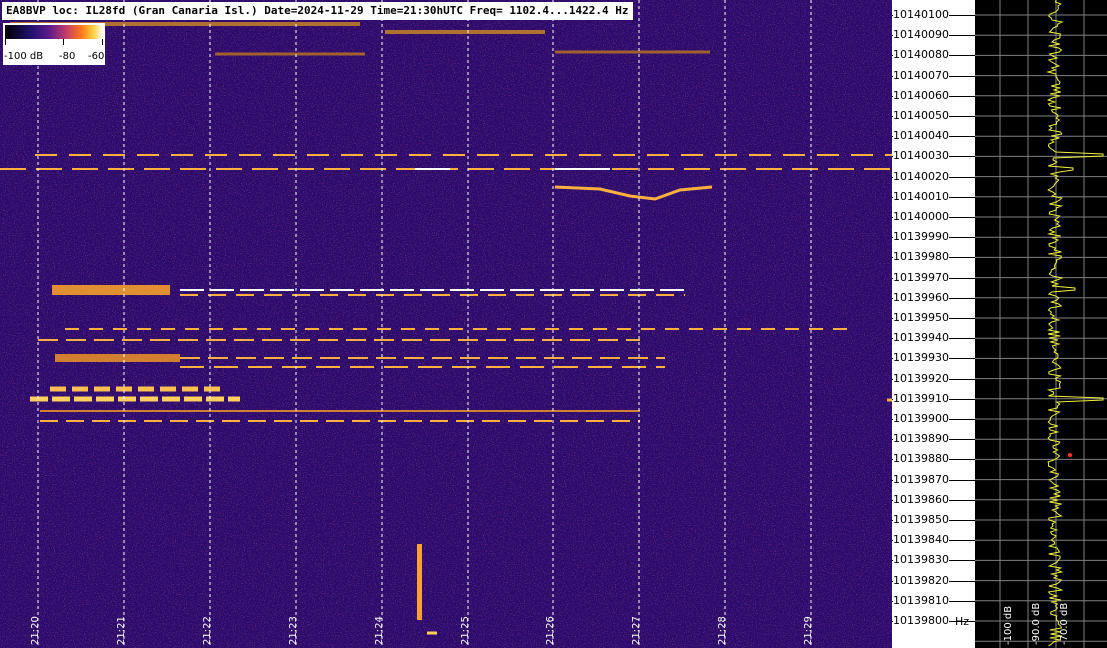 The width and height of the screenshot is (1107, 648). Describe the element at coordinates (921, 499) in the screenshot. I see `frequency-label: 10139860` at that location.